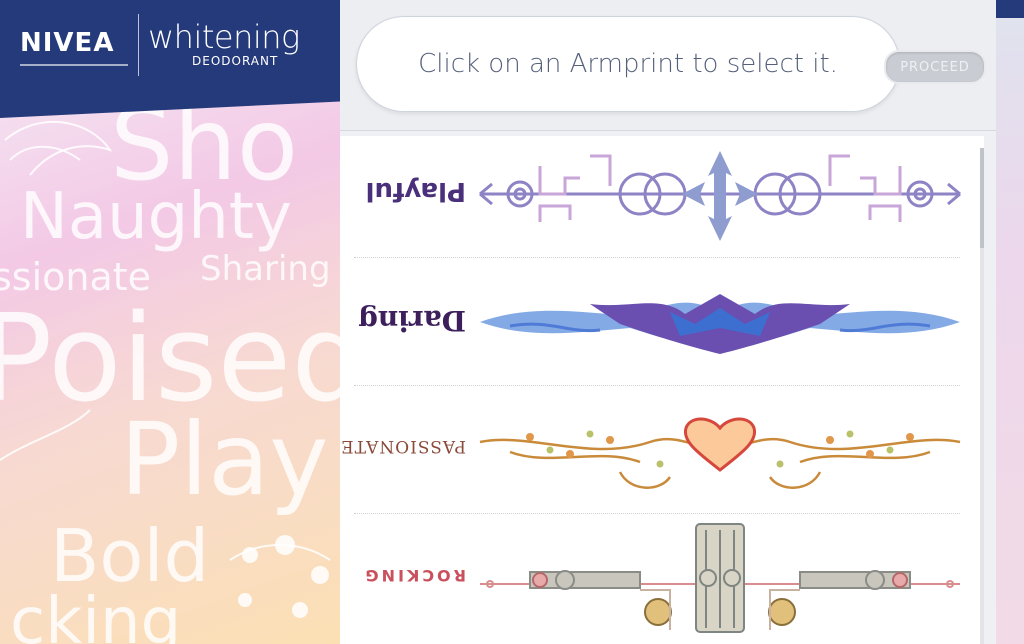 This screenshot has height=644, width=1024. Describe the element at coordinates (982, 396) in the screenshot. I see `list-scrollbar` at that location.